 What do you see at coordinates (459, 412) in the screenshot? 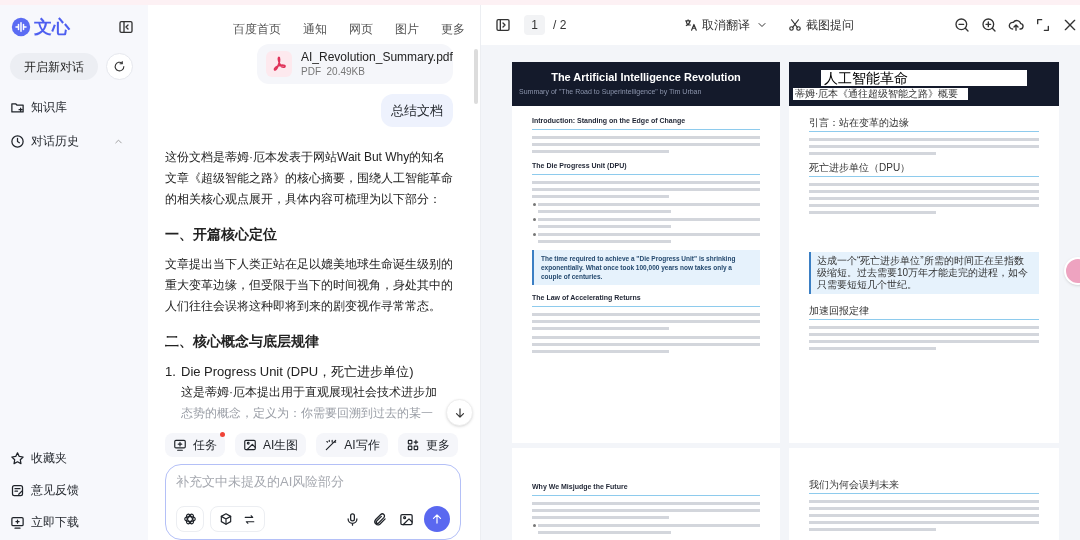
I see `scroll-down-button` at bounding box center [459, 412].